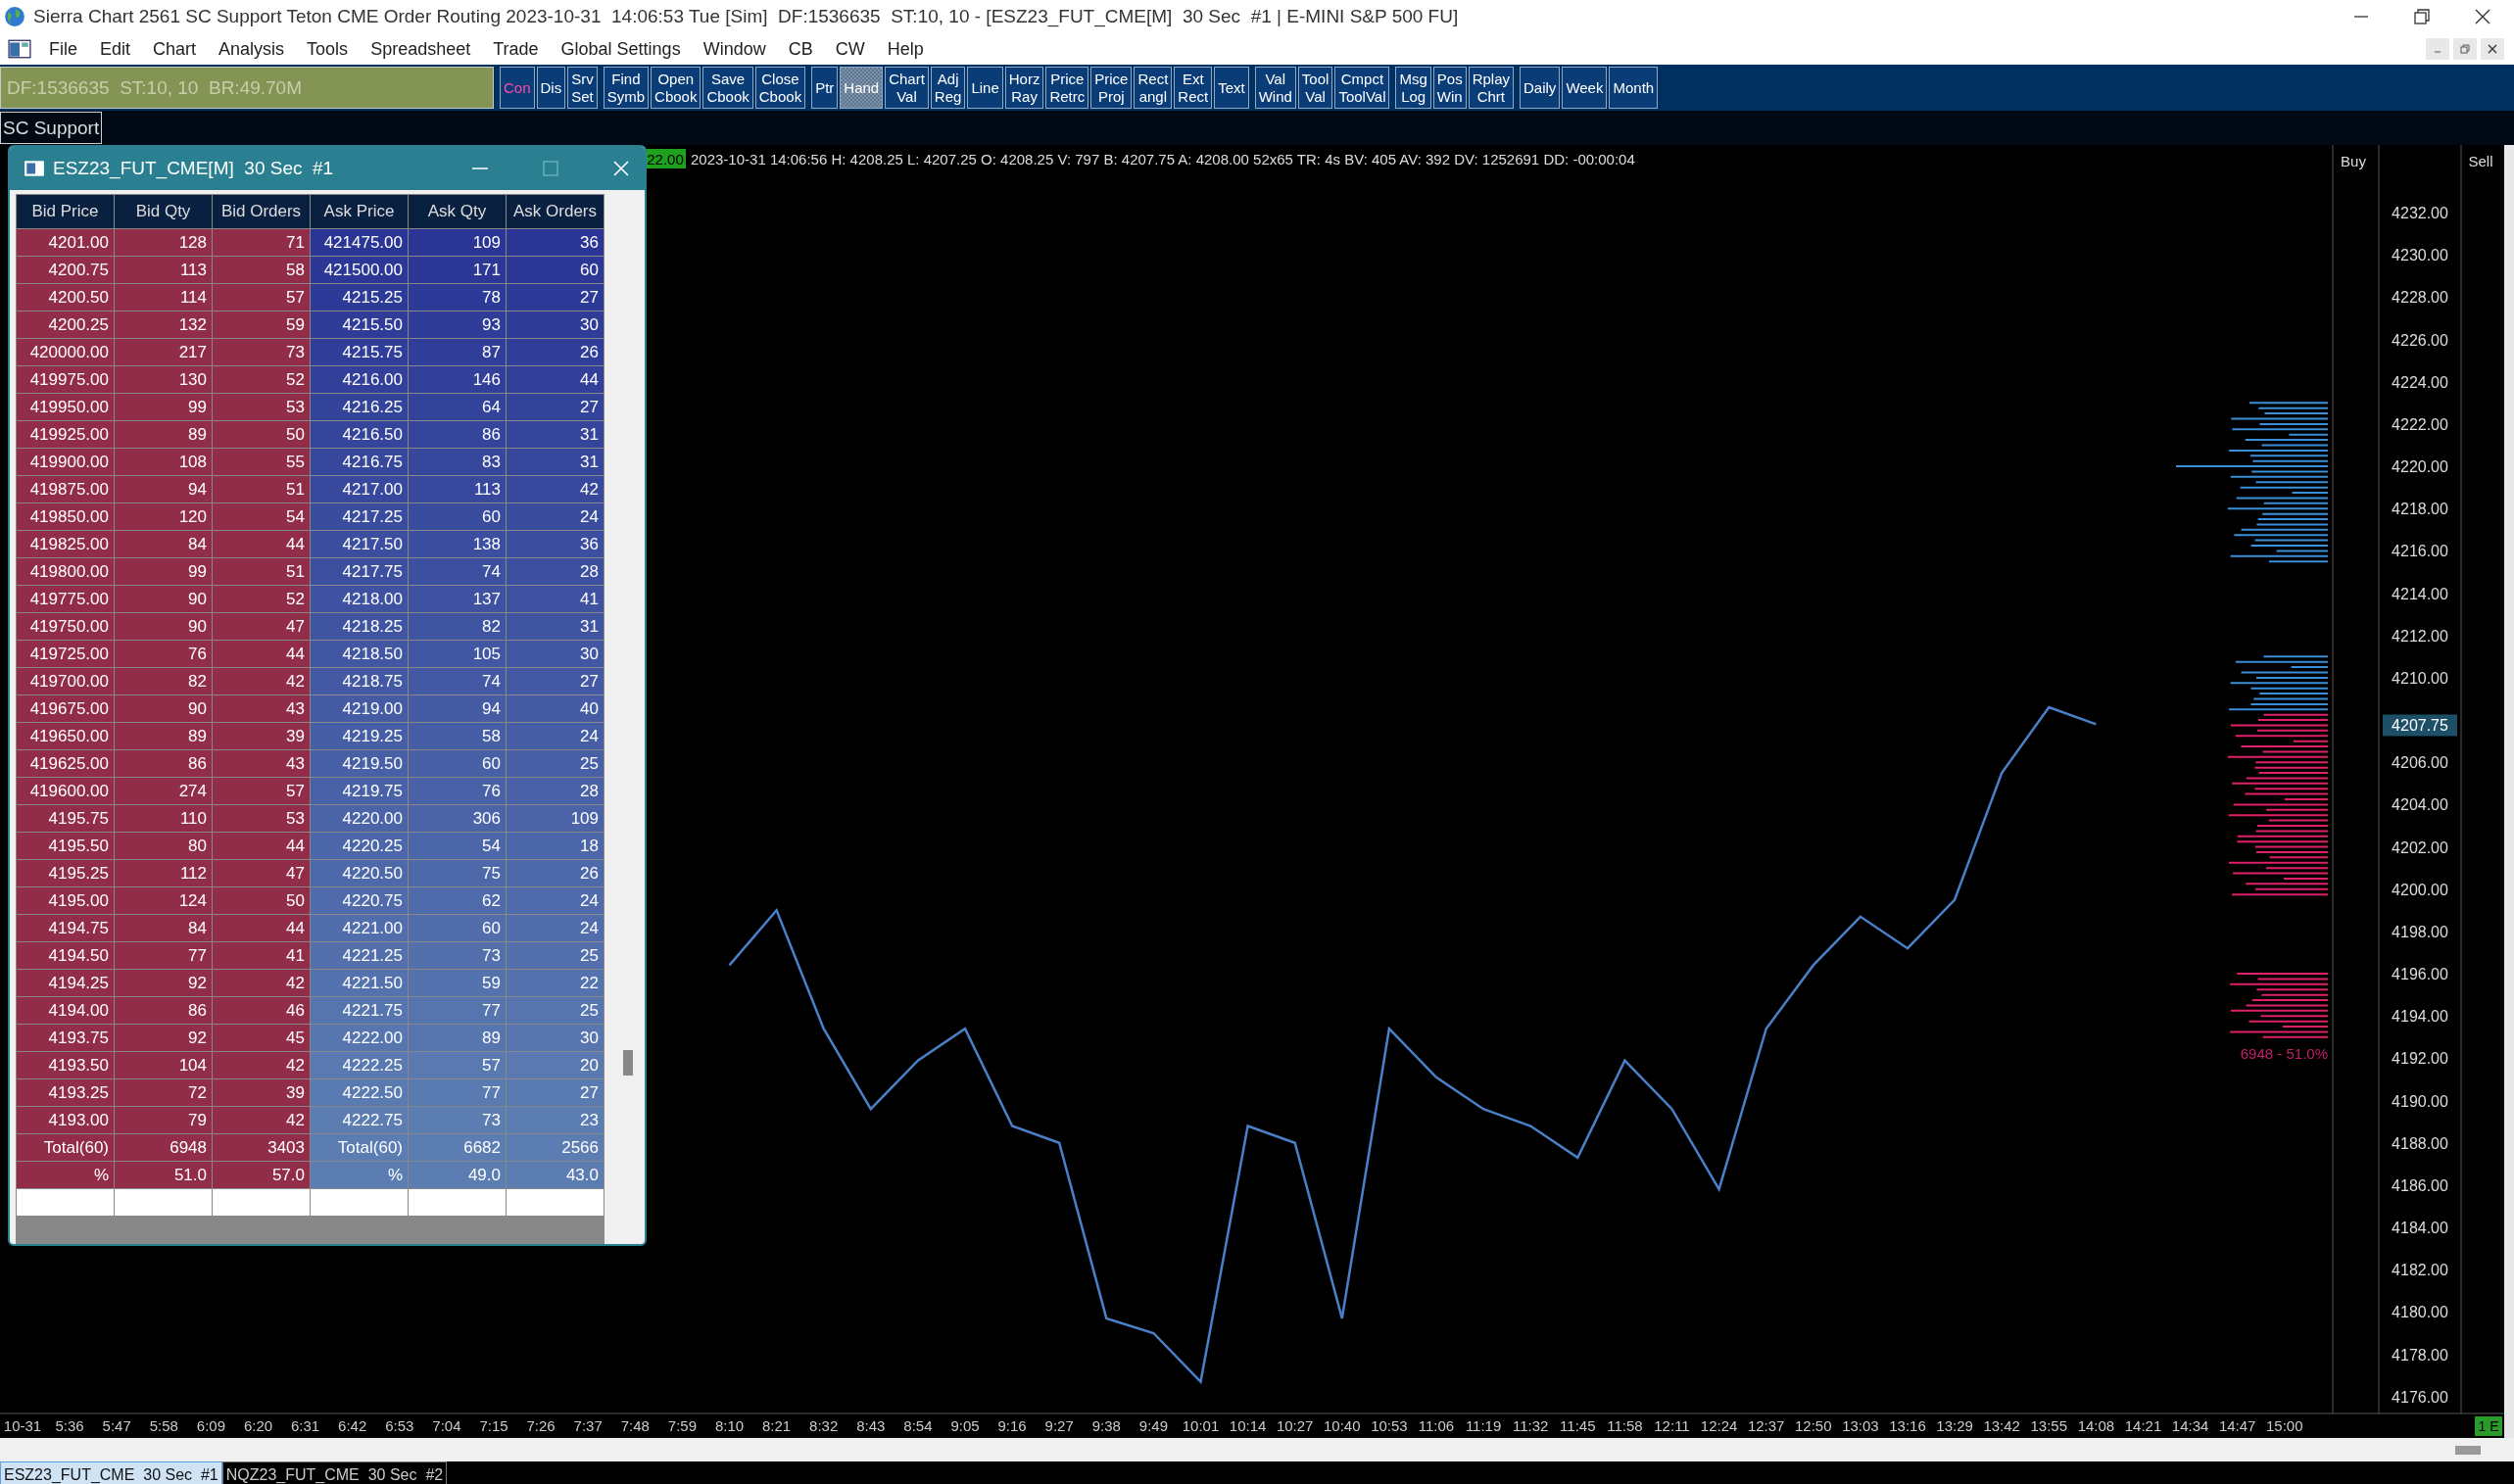 This screenshot has height=1484, width=2514. I want to click on toolbar-button: Month, so click(1634, 88).